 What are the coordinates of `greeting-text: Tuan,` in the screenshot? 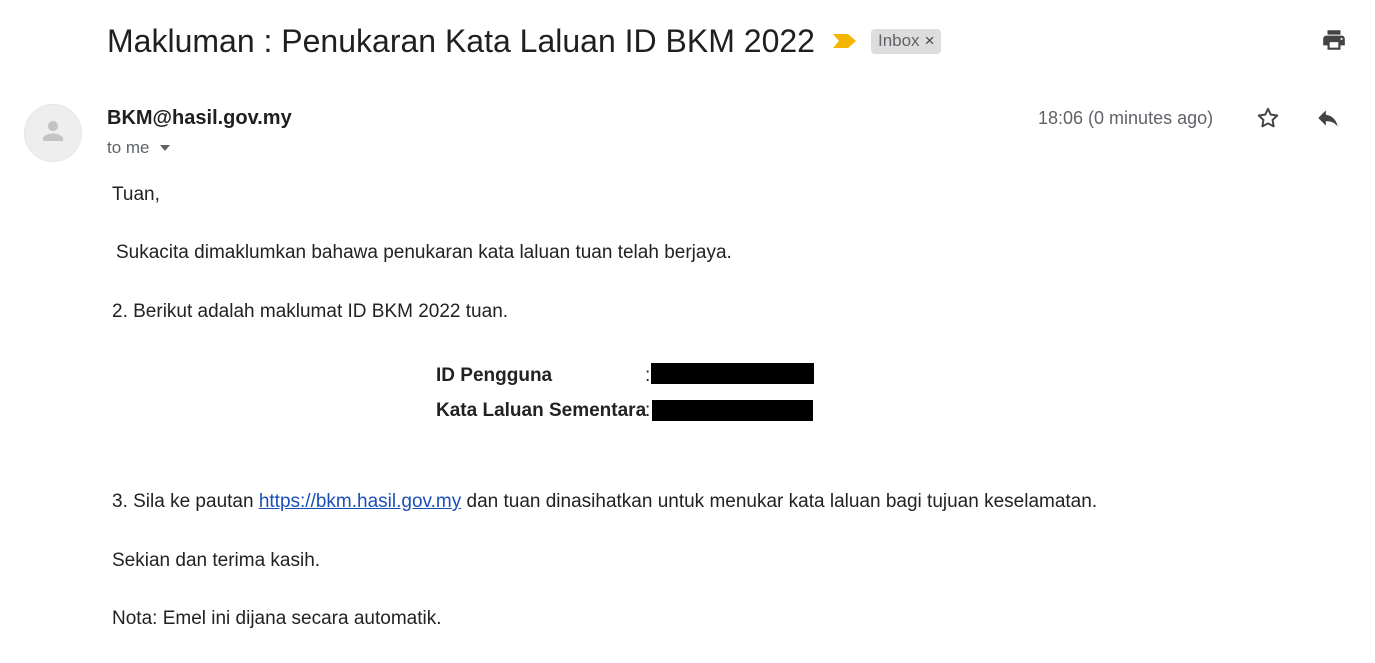 It's located at (136, 194).